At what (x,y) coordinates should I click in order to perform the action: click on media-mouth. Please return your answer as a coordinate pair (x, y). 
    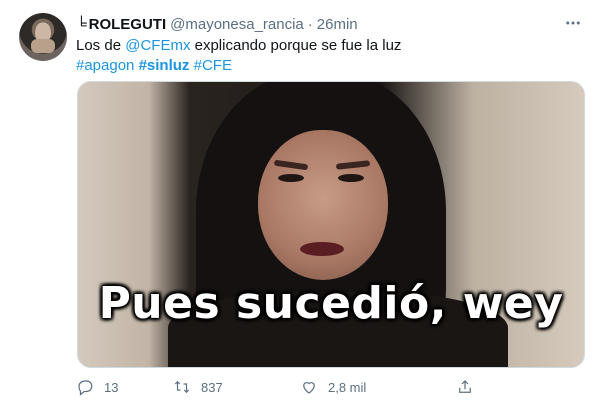
    Looking at the image, I should click on (322, 249).